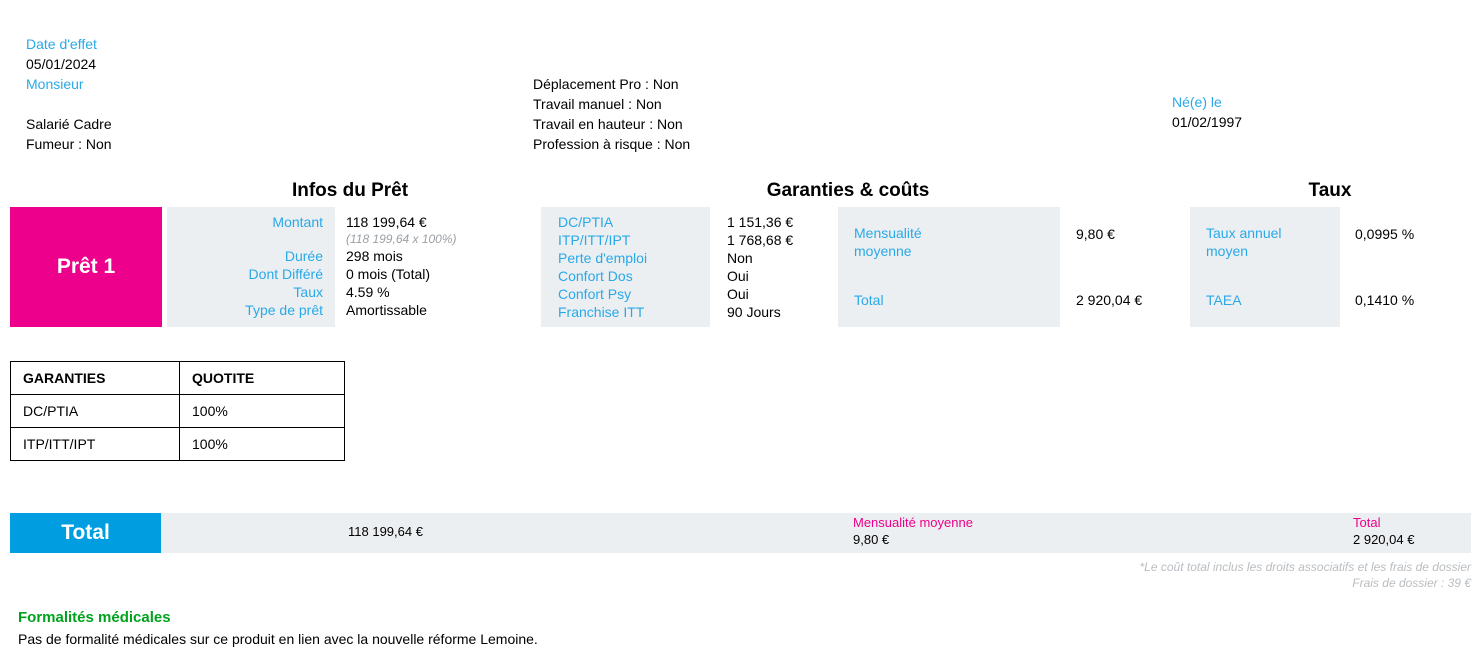 This screenshot has height=647, width=1481. What do you see at coordinates (386, 222) in the screenshot?
I see `loan-value-montant: 118 199,64 €` at bounding box center [386, 222].